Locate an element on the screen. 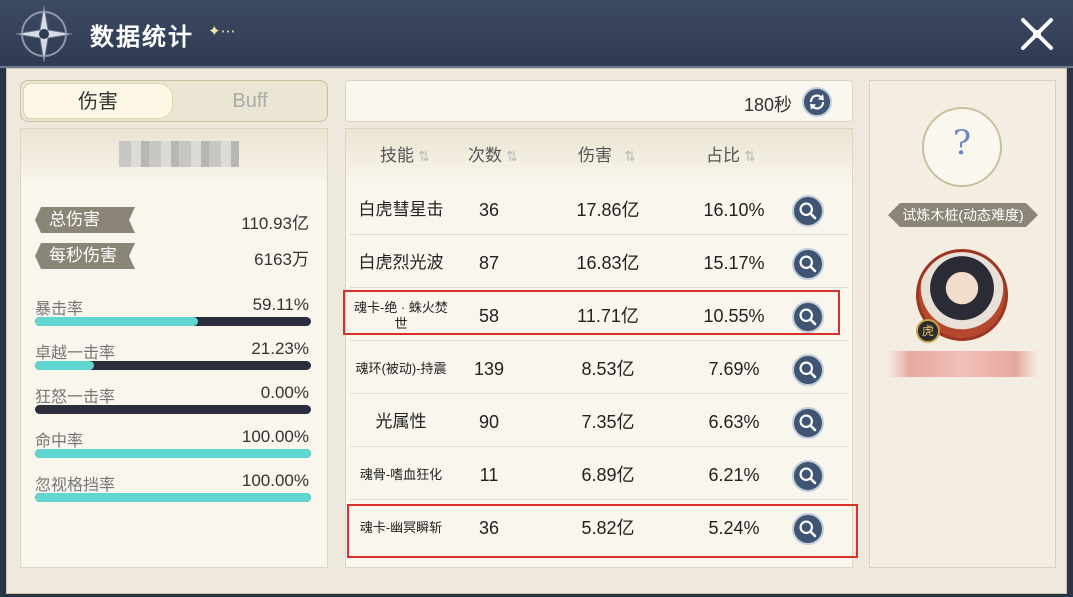  header-damage: 伤害 ⇅ is located at coordinates (607, 153).